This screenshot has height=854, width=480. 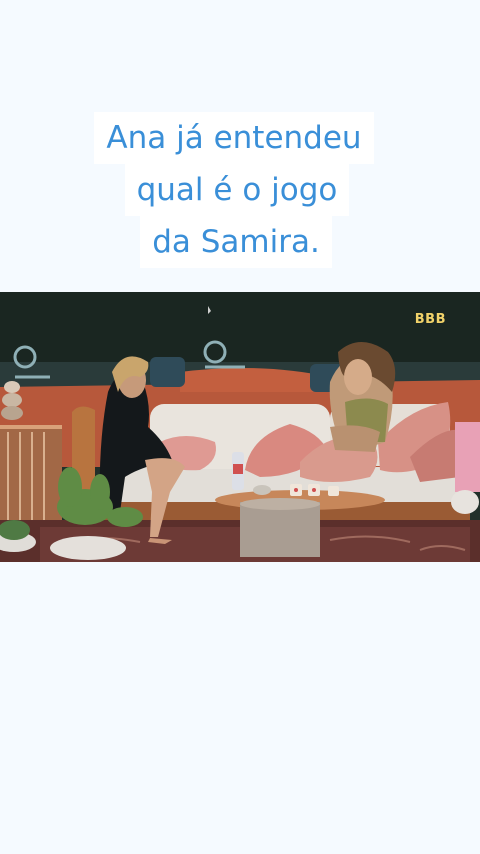 I want to click on caption-line-1: Ana já entendeu, so click(x=234, y=138).